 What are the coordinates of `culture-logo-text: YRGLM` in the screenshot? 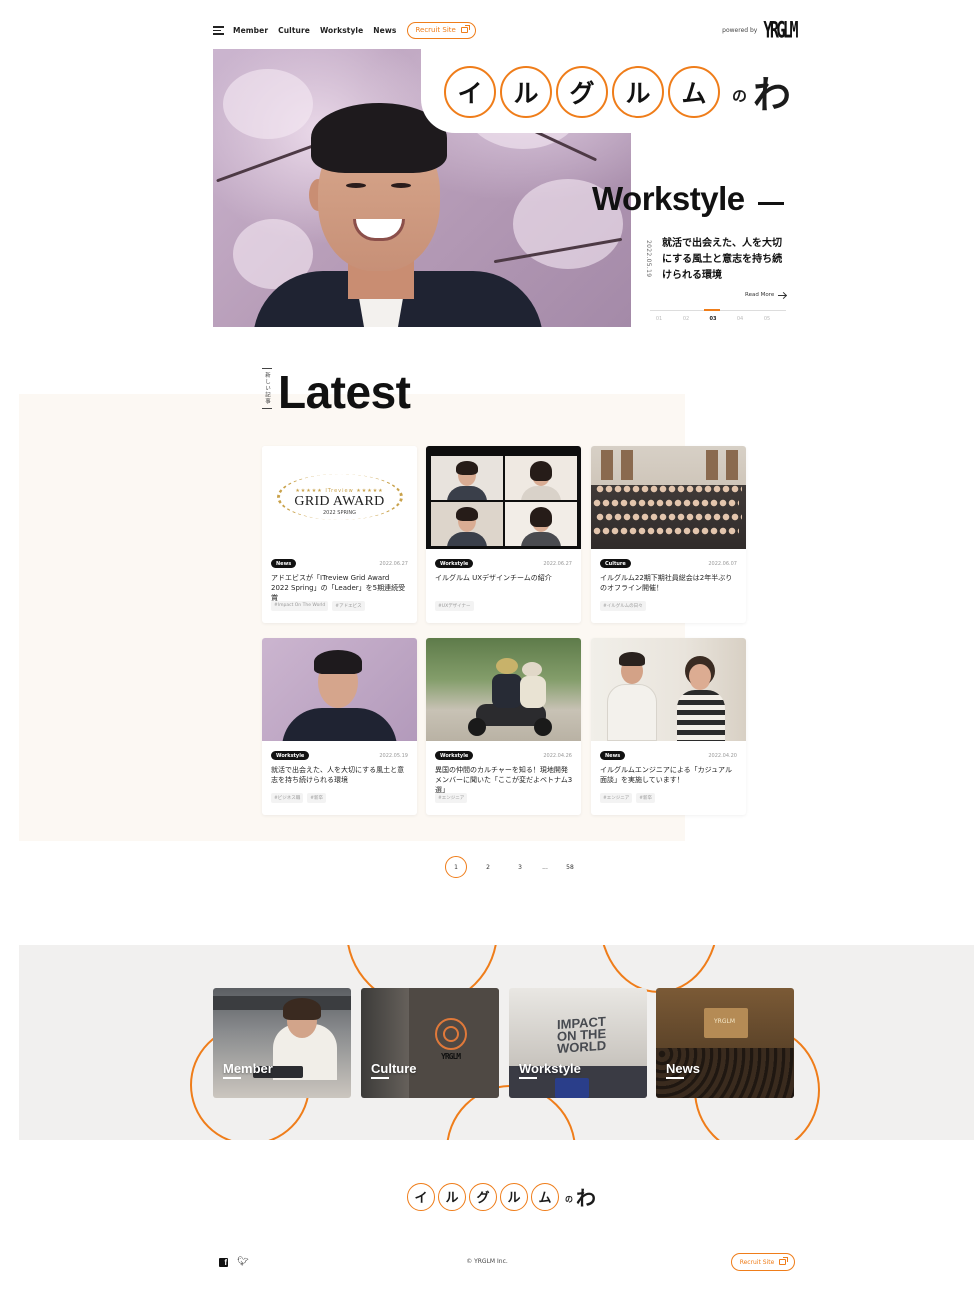 It's located at (451, 1056).